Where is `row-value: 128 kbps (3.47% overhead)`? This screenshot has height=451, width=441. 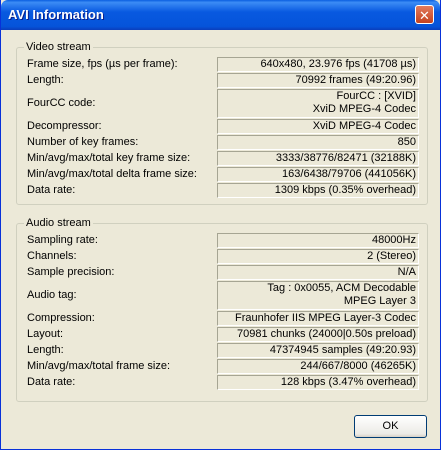
row-value: 128 kbps (3.47% overhead) is located at coordinates (318, 382).